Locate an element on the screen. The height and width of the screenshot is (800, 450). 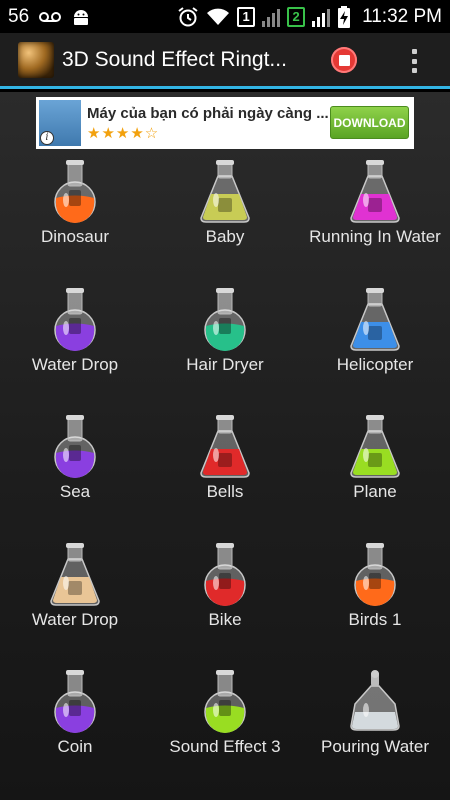
sound-item: Baby is located at coordinates (225, 203).